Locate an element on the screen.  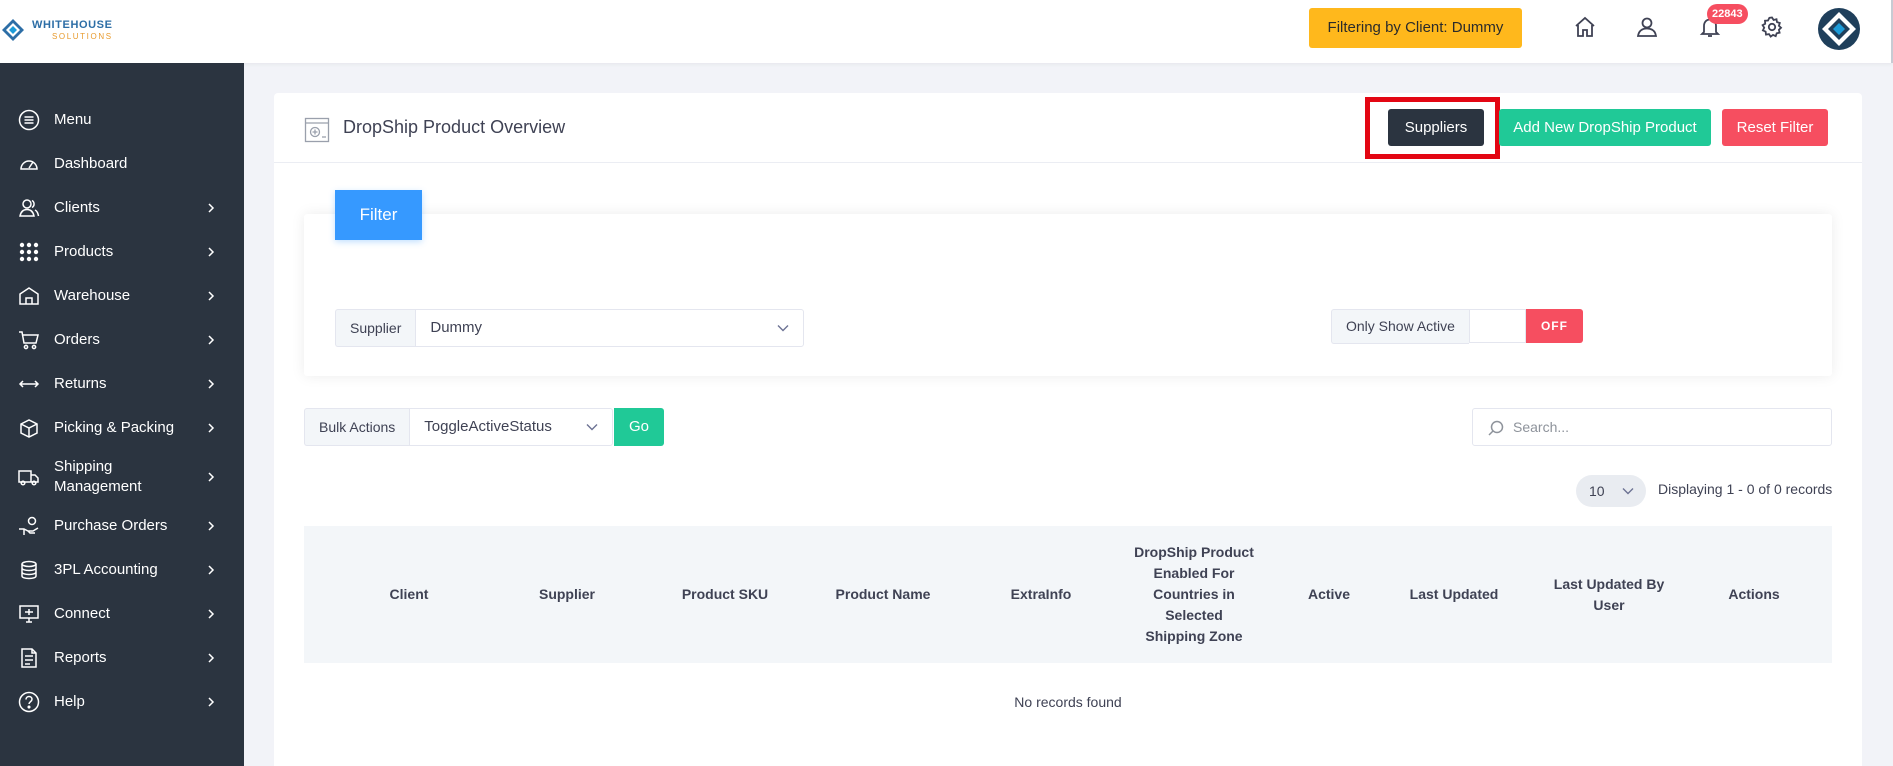
only-show-active-toggle-on is located at coordinates (1497, 326).